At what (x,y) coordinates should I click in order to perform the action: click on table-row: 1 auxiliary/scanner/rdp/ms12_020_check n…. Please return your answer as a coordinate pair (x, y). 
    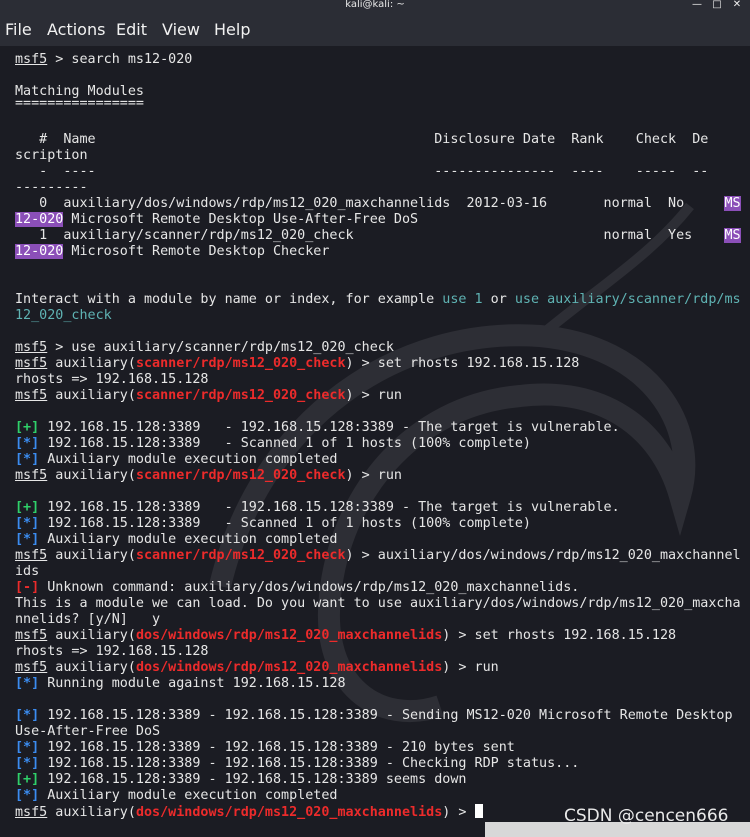
    Looking at the image, I should click on (378, 236).